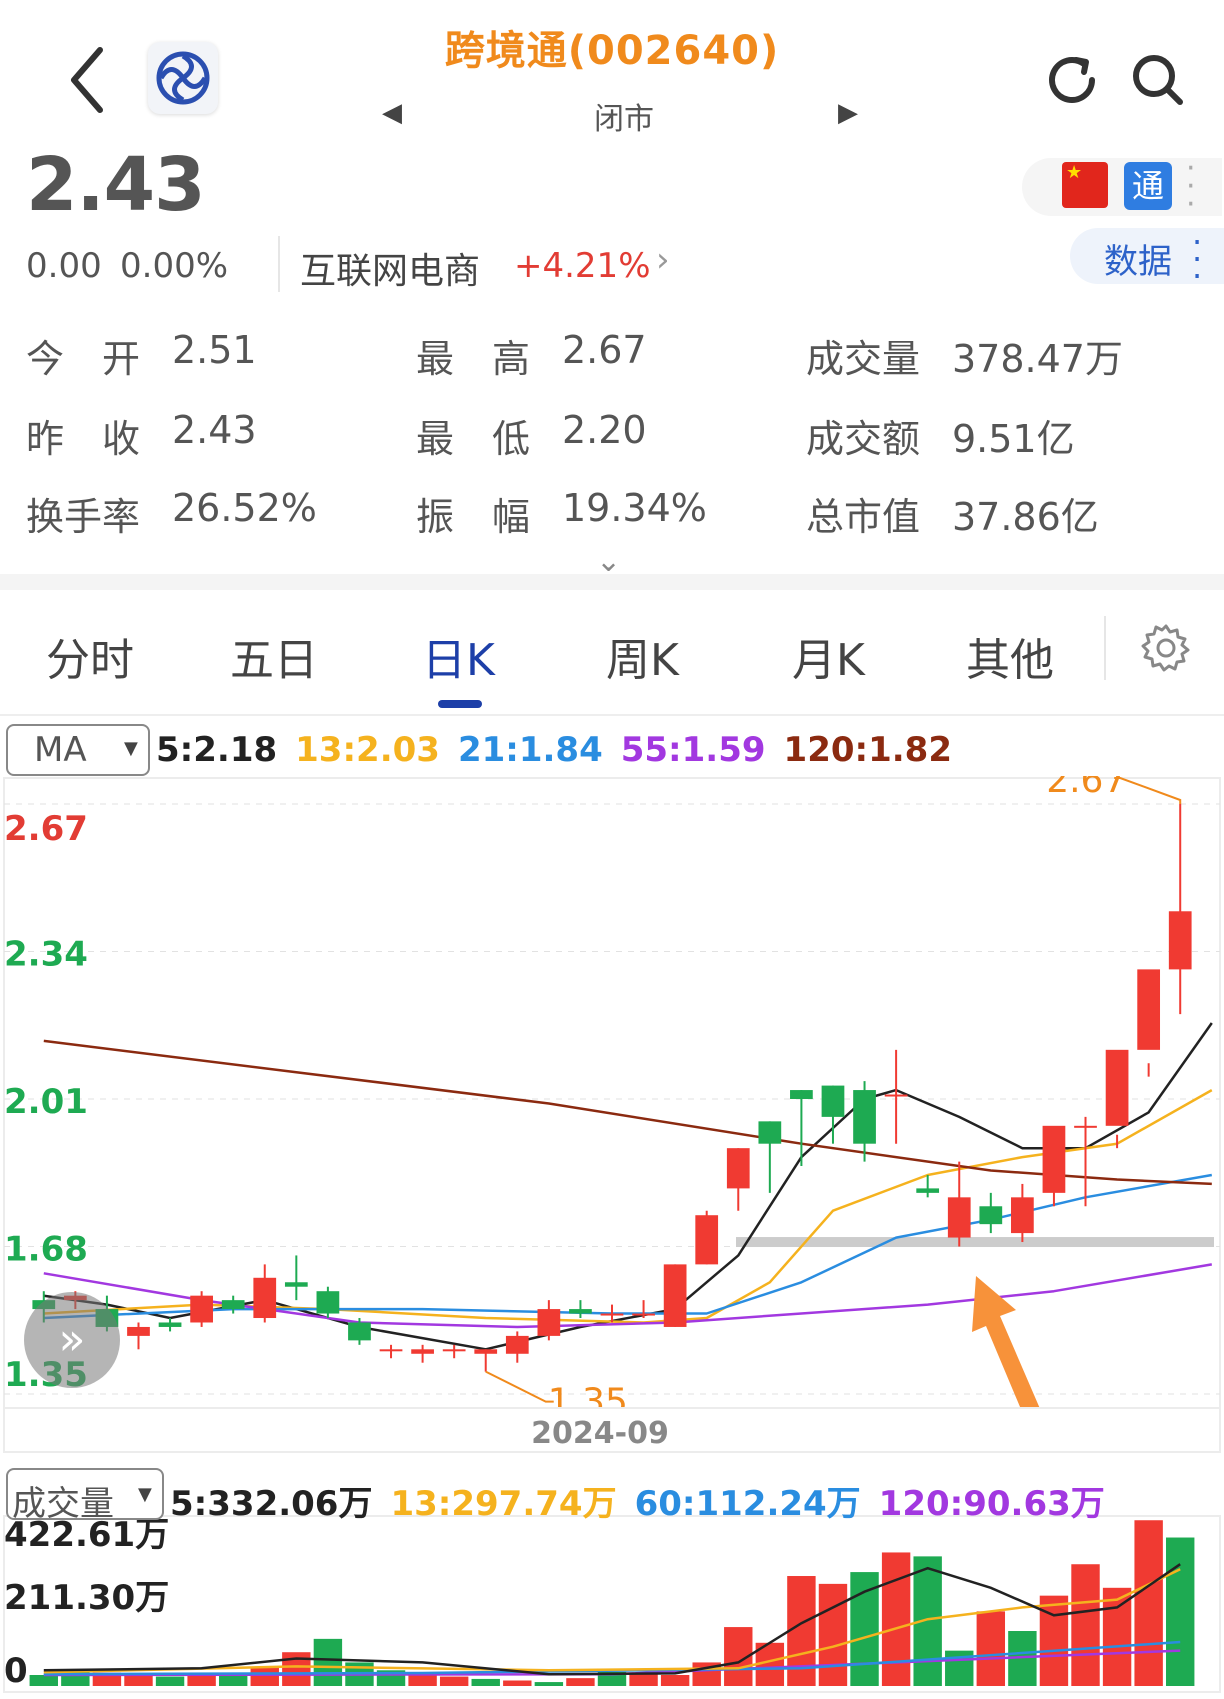  I want to click on volume-select-label: 成交量, so click(63, 1500).